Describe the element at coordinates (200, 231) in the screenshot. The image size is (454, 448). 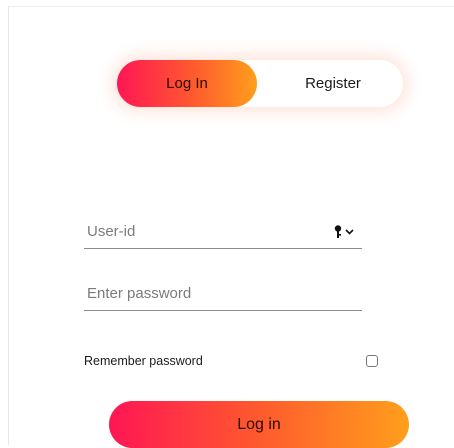
I see `userid-input` at that location.